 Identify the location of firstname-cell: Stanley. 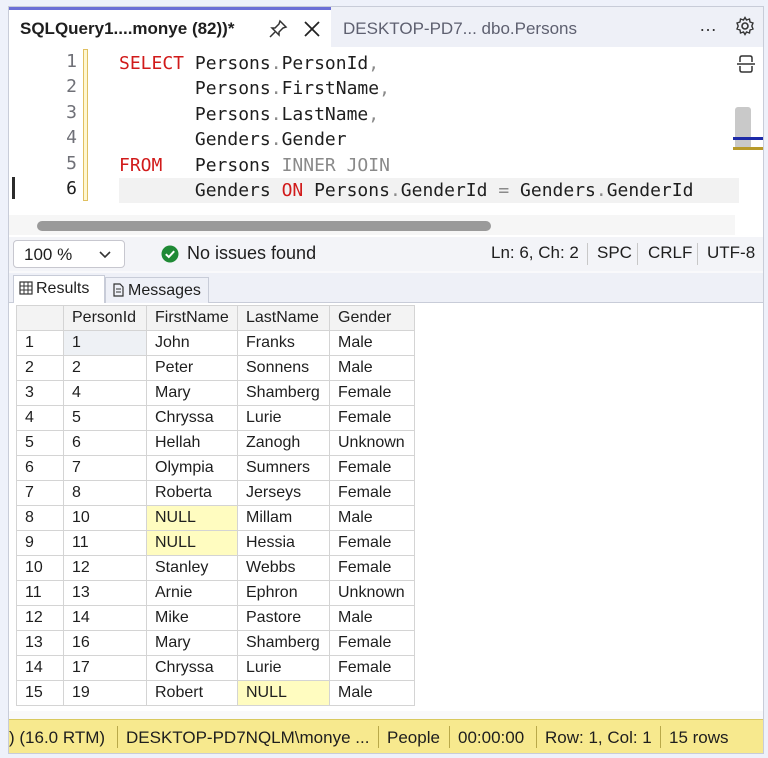
(192, 568).